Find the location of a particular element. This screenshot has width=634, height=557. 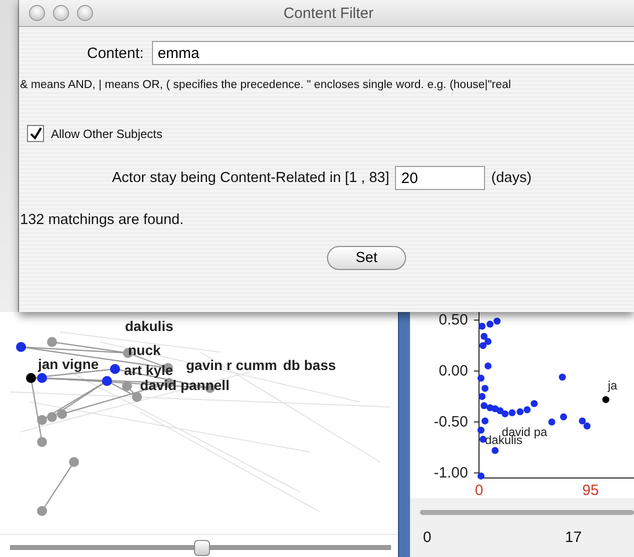

checkbox is located at coordinates (35, 133).